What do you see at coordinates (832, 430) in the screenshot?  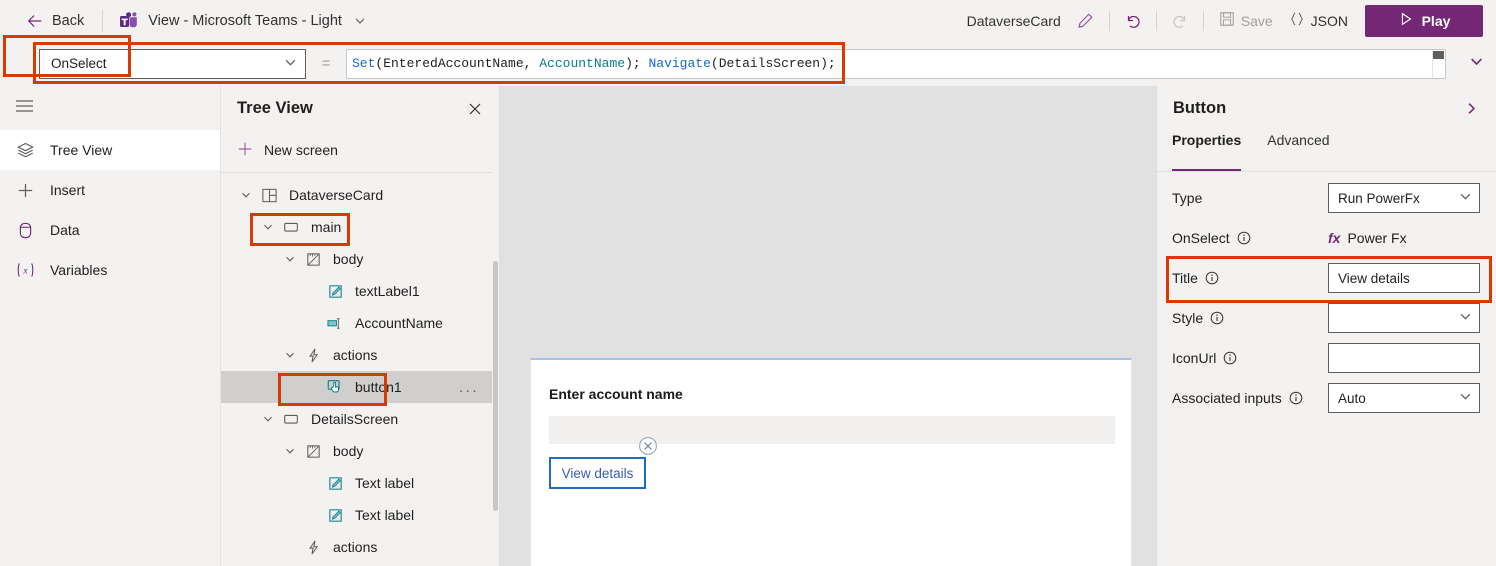 I see `account-name-input` at bounding box center [832, 430].